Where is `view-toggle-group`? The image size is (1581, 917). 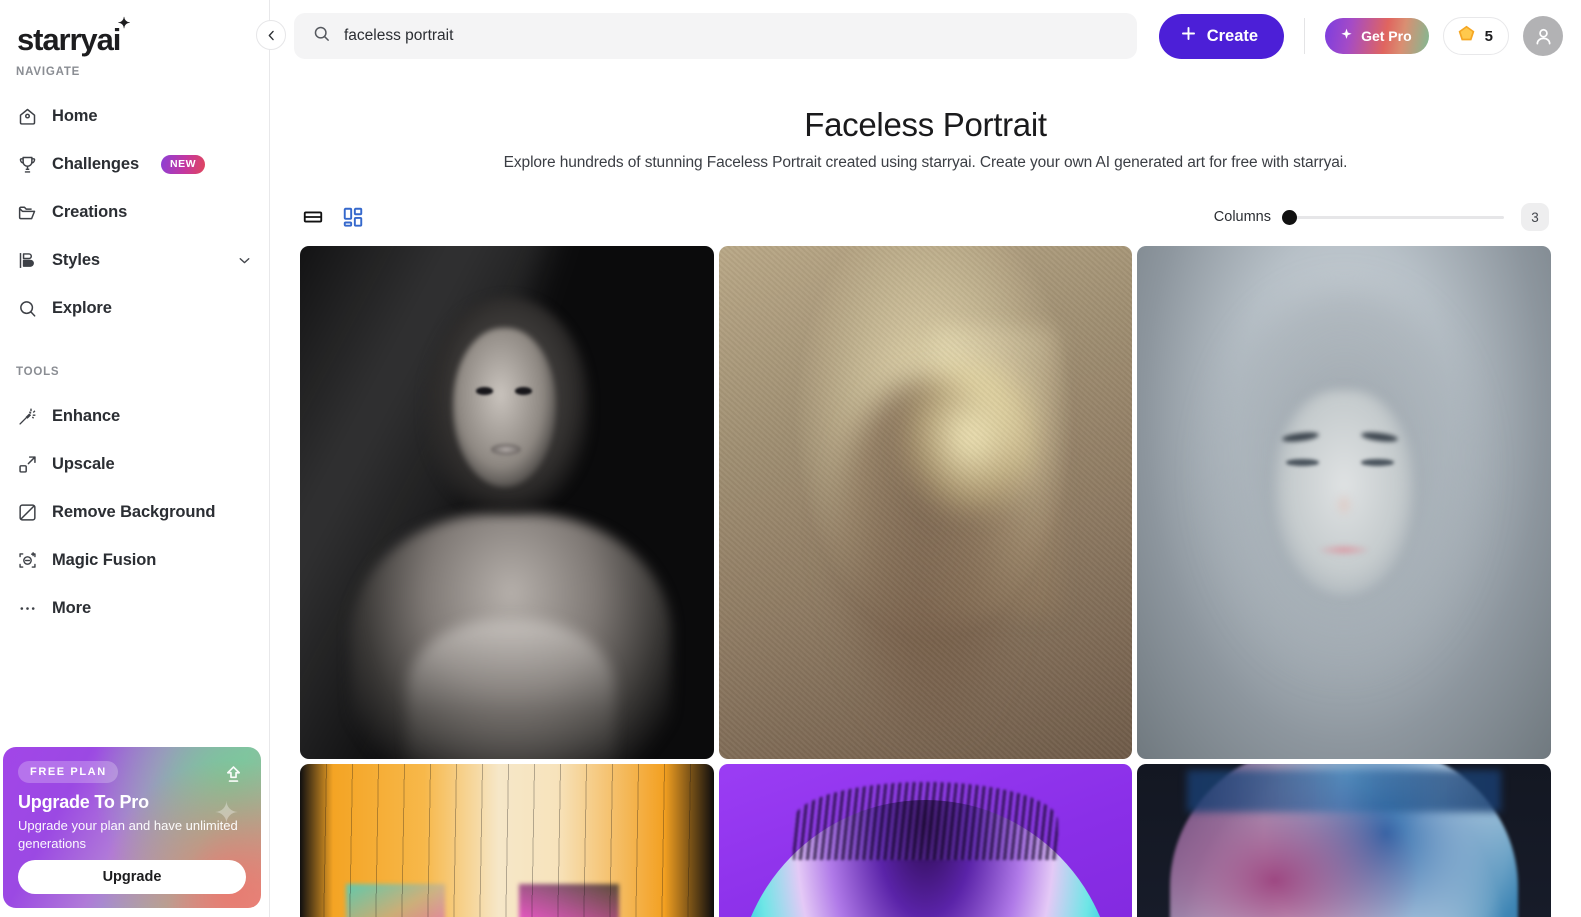 view-toggle-group is located at coordinates (333, 217).